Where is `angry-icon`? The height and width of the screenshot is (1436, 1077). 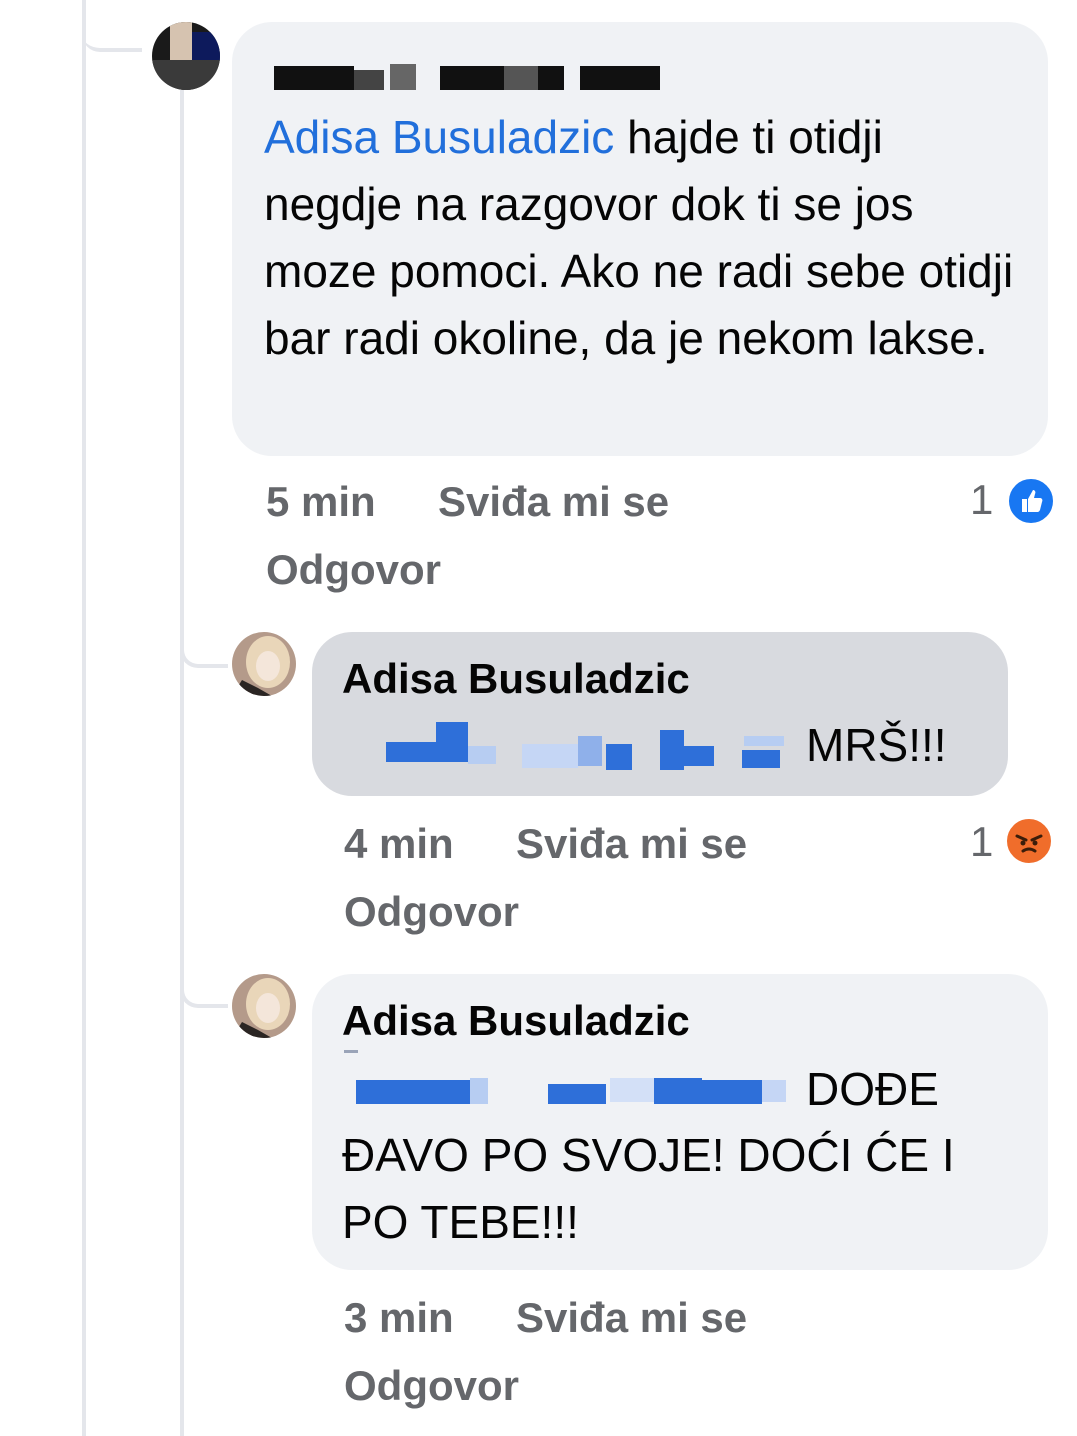 angry-icon is located at coordinates (1029, 841).